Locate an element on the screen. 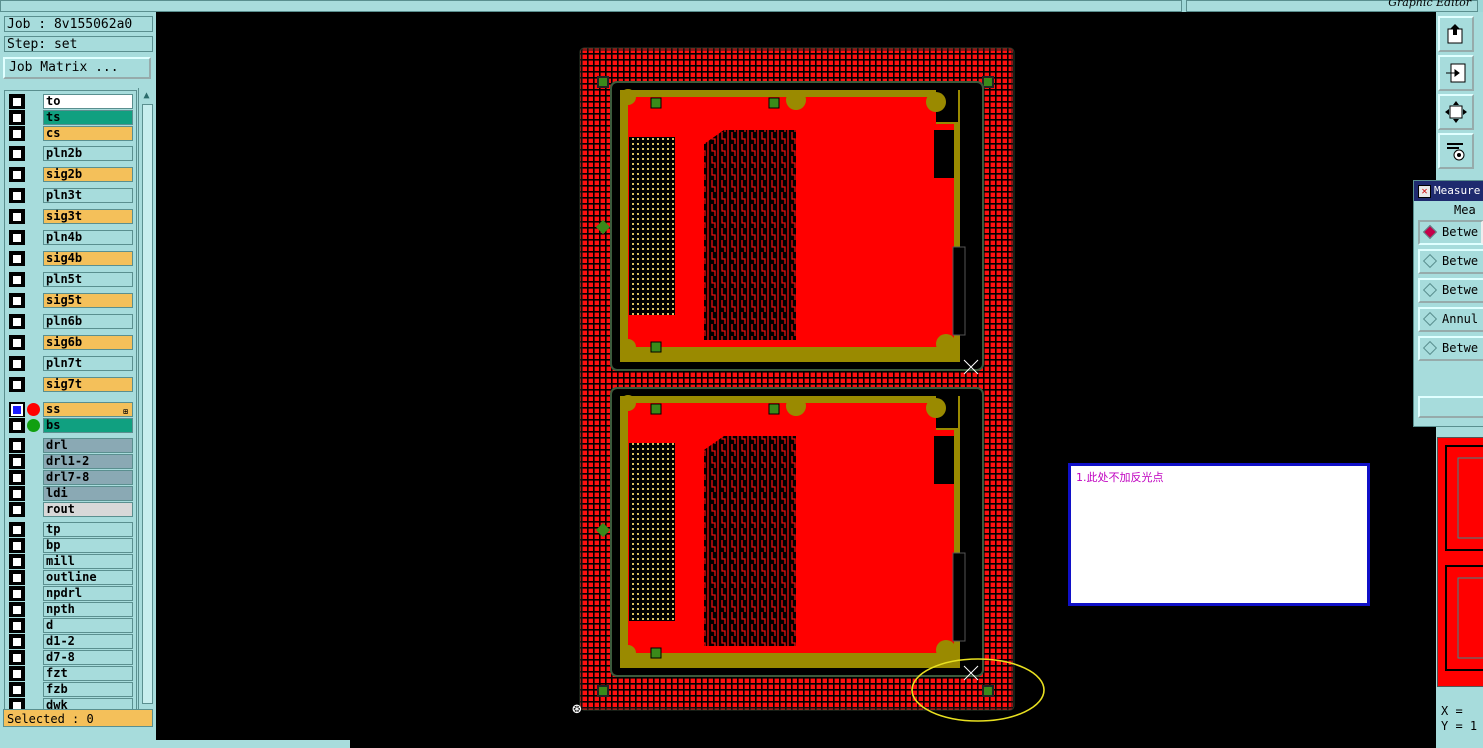 The image size is (1483, 748). layer-row-sig6b: sig6b is located at coordinates (70, 342).